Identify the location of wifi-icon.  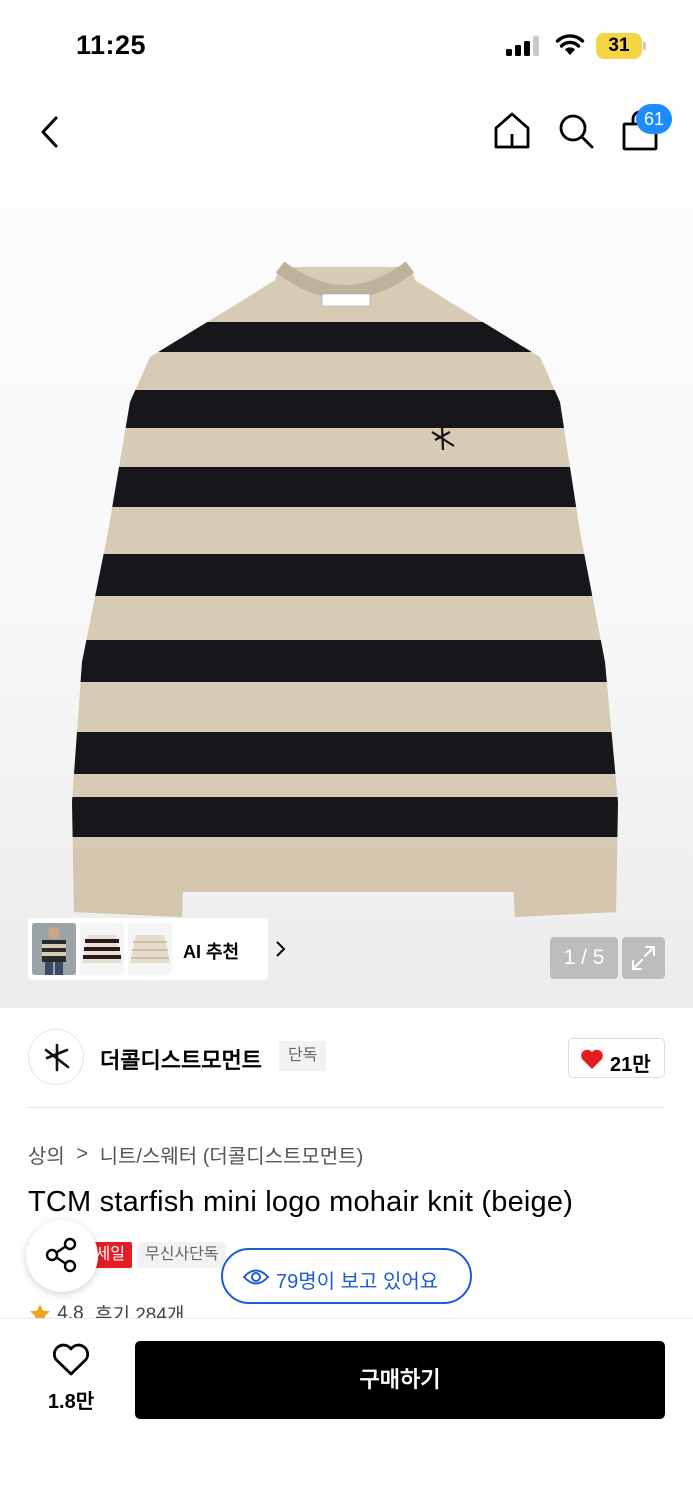
(570, 44).